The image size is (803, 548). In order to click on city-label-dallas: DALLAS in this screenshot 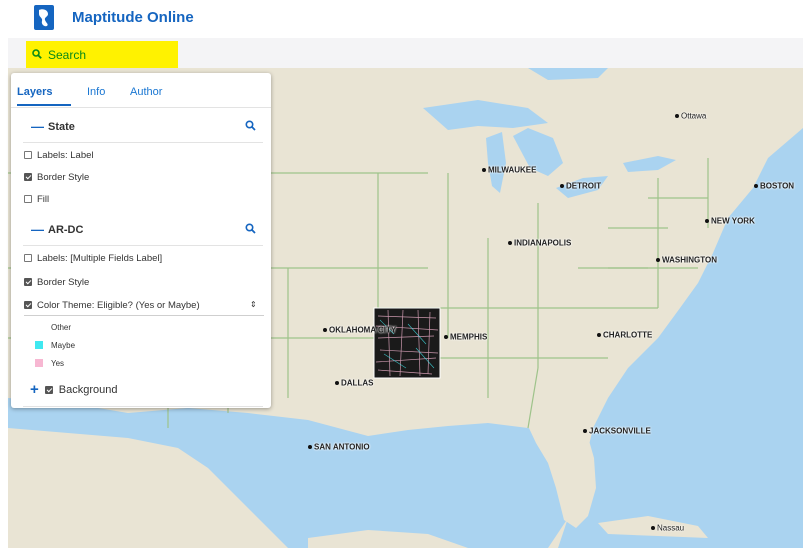, I will do `click(354, 382)`.